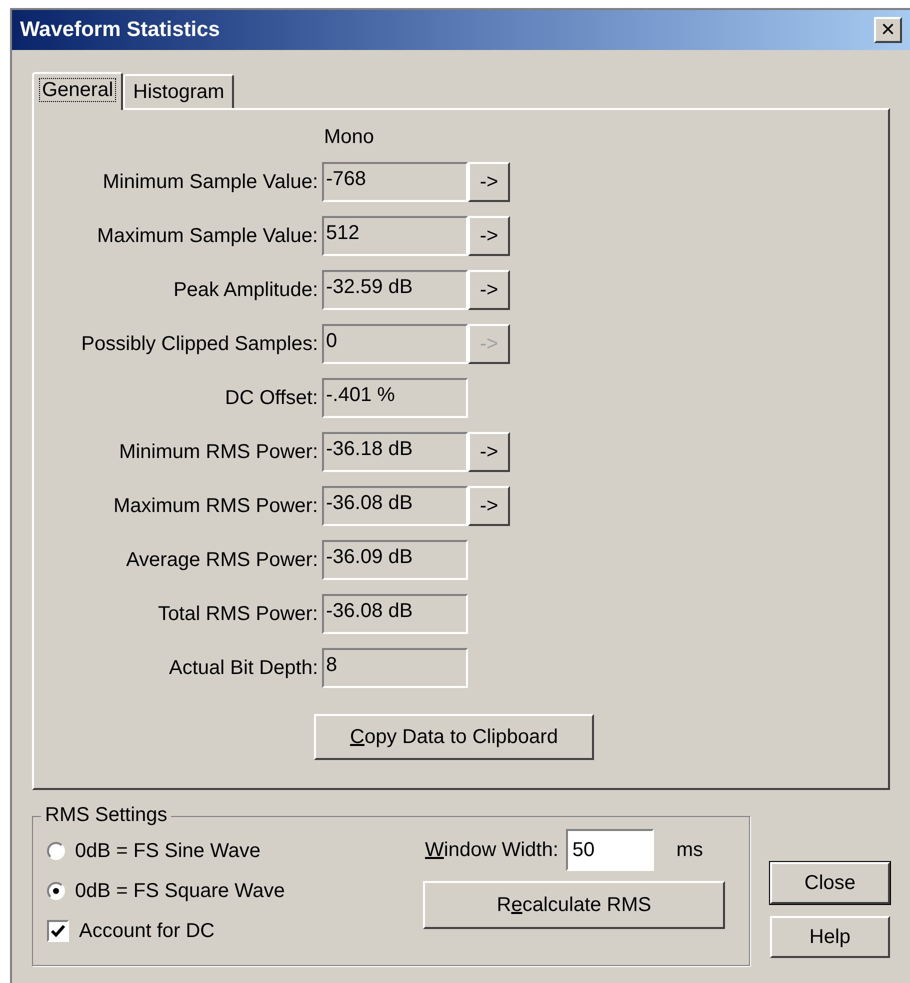 This screenshot has height=983, width=910. What do you see at coordinates (395, 182) in the screenshot?
I see `stat-value-field: -768` at bounding box center [395, 182].